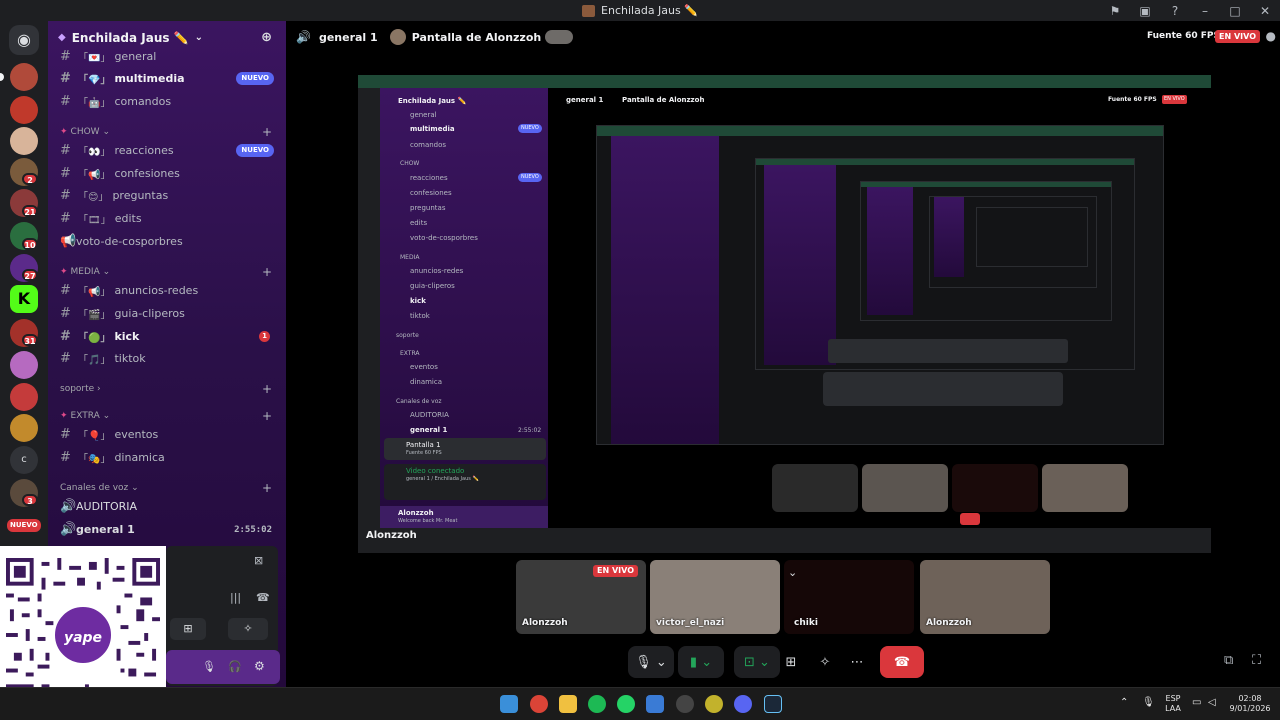 The height and width of the screenshot is (720, 1280). What do you see at coordinates (464, 517) in the screenshot?
I see `inner-user-panel: Alonzzoh Welcome back Mr. Meat` at bounding box center [464, 517].